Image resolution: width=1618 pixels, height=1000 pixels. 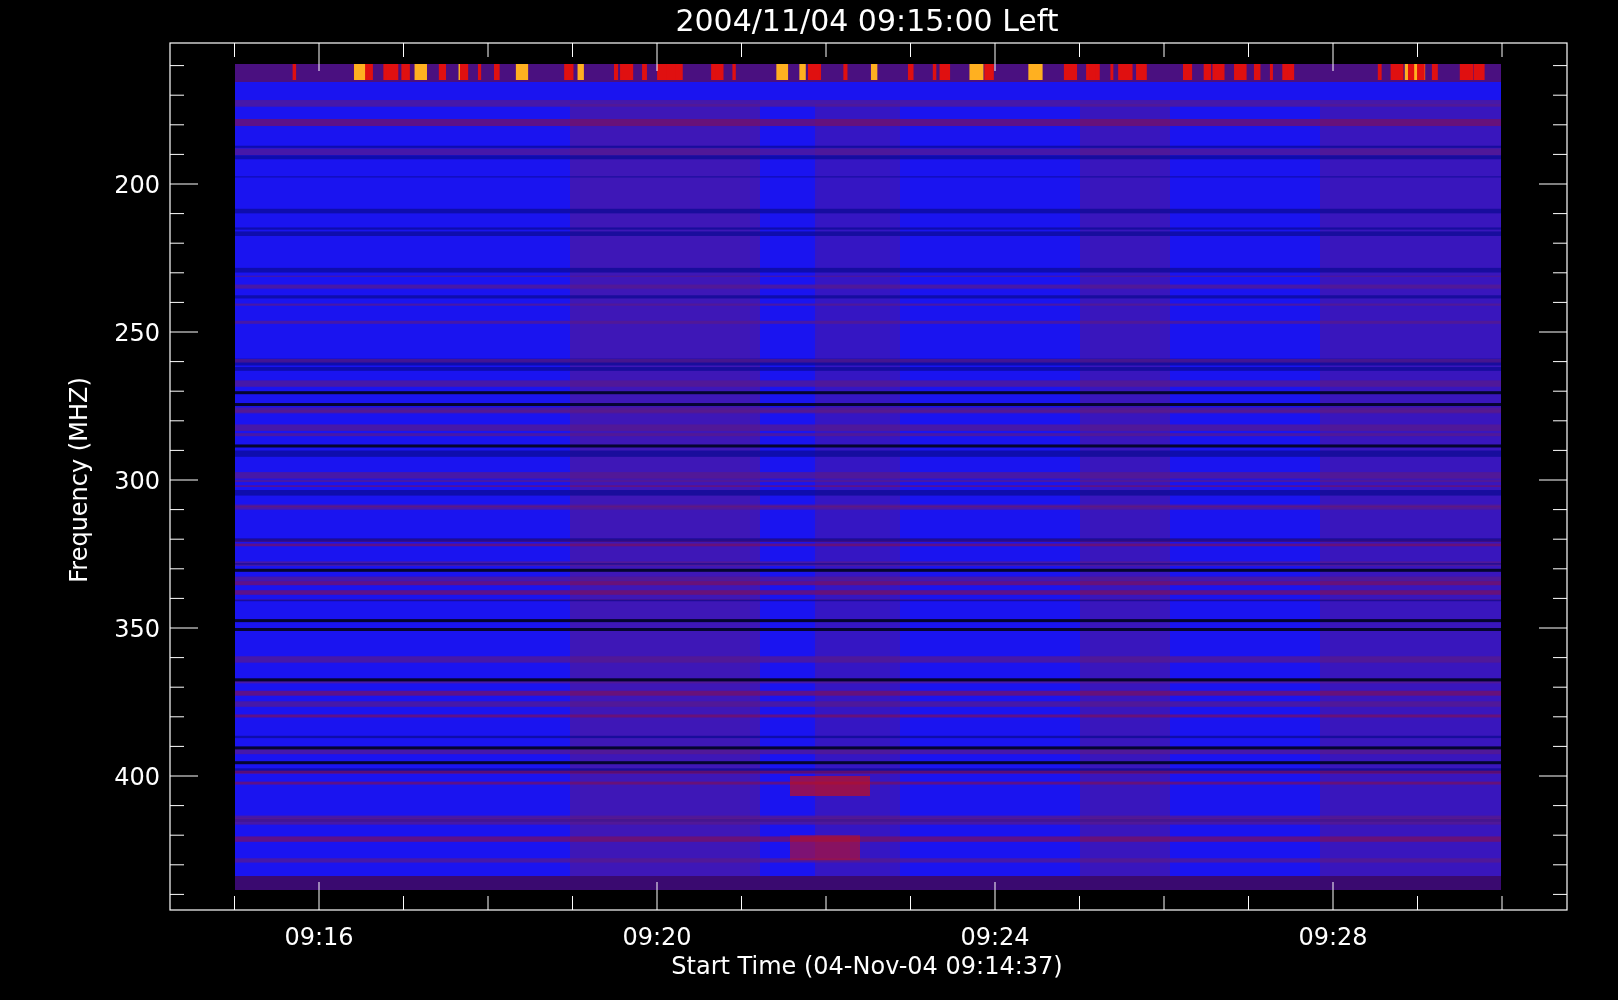 What do you see at coordinates (995, 937) in the screenshot?
I see `x-tick-label: 09:24` at bounding box center [995, 937].